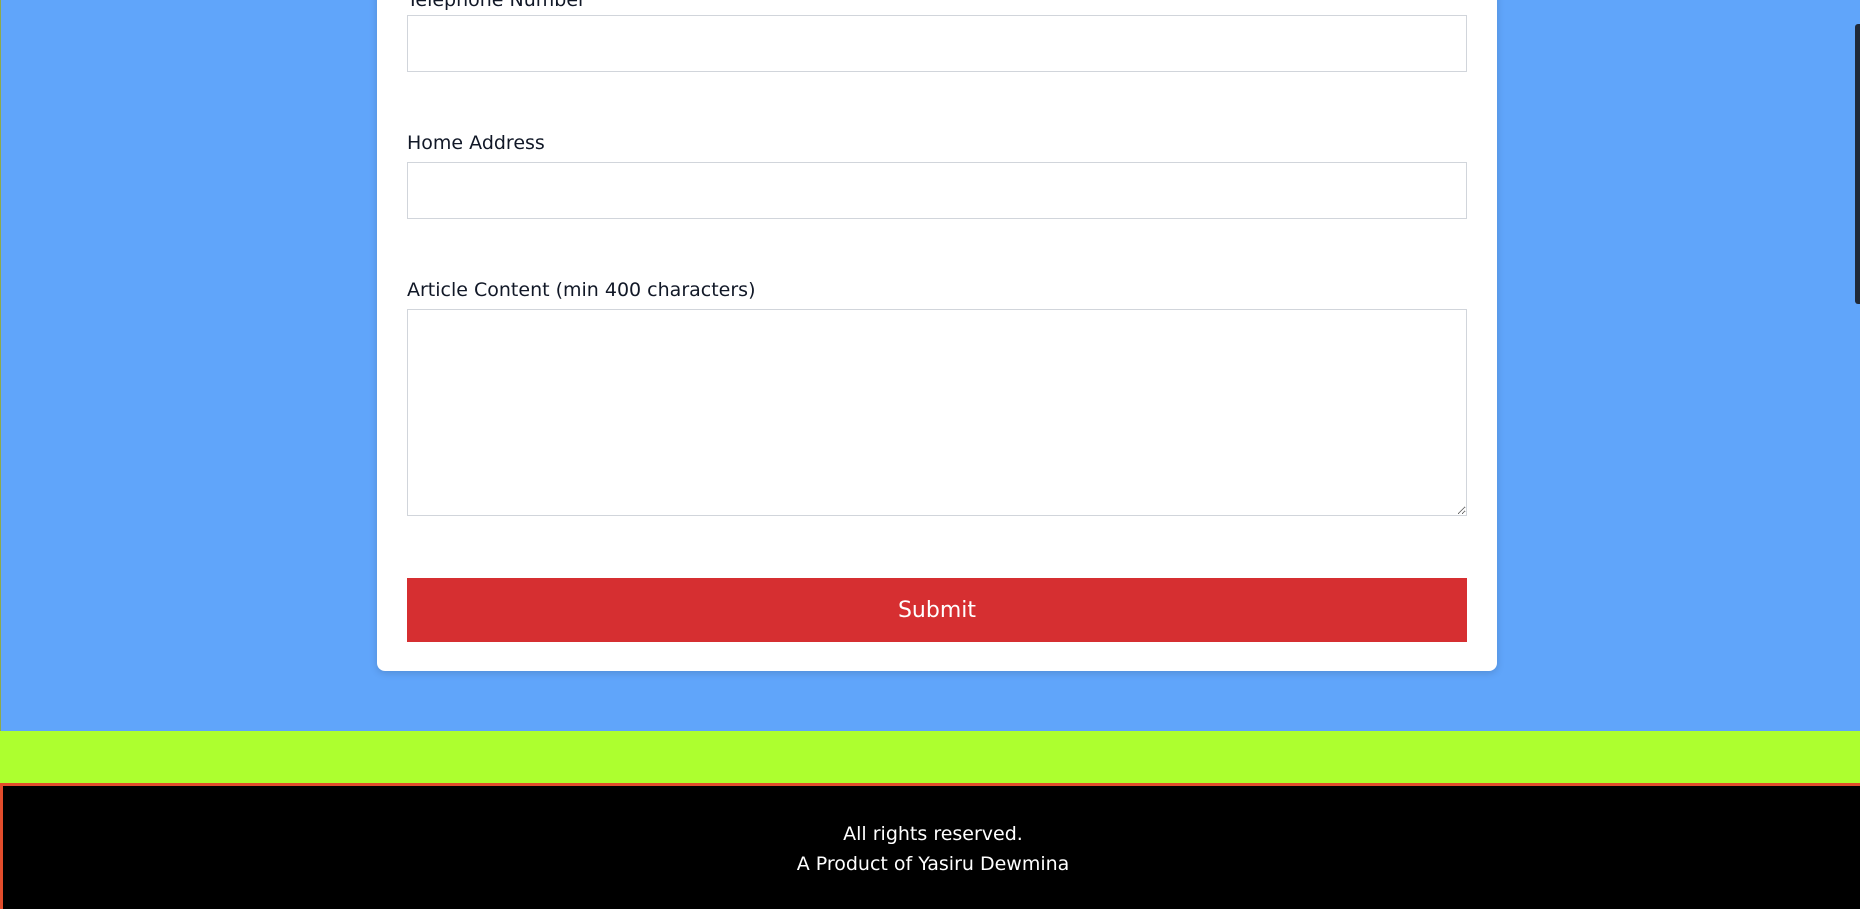  Describe the element at coordinates (933, 864) in the screenshot. I see `footer-product-credit: A Product of Yasiru Dewmina` at that location.